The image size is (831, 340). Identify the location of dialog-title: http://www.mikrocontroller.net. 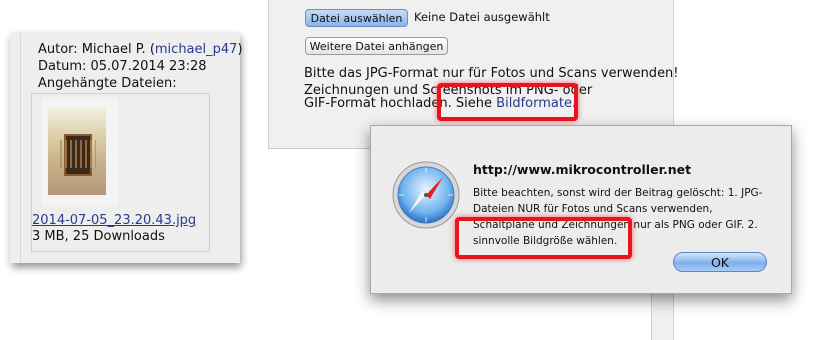
(582, 169).